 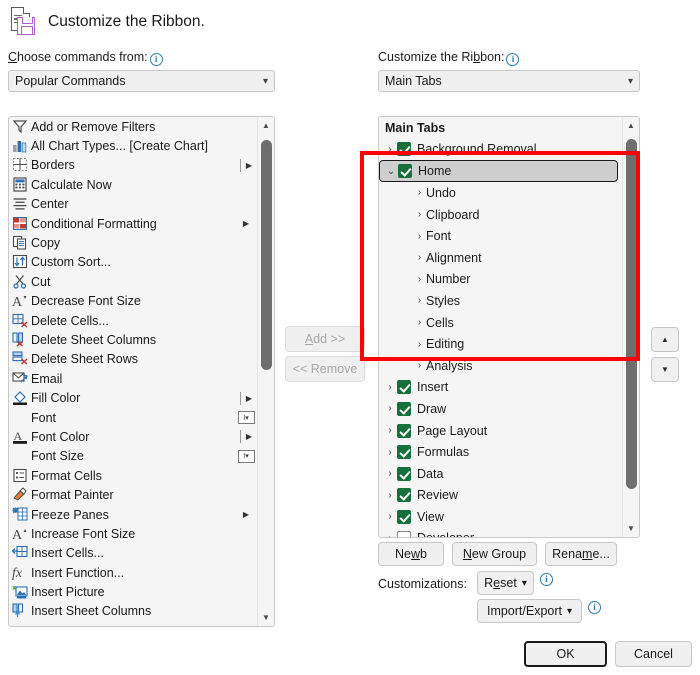 What do you see at coordinates (494, 554) in the screenshot?
I see `new-group-button: New Group` at bounding box center [494, 554].